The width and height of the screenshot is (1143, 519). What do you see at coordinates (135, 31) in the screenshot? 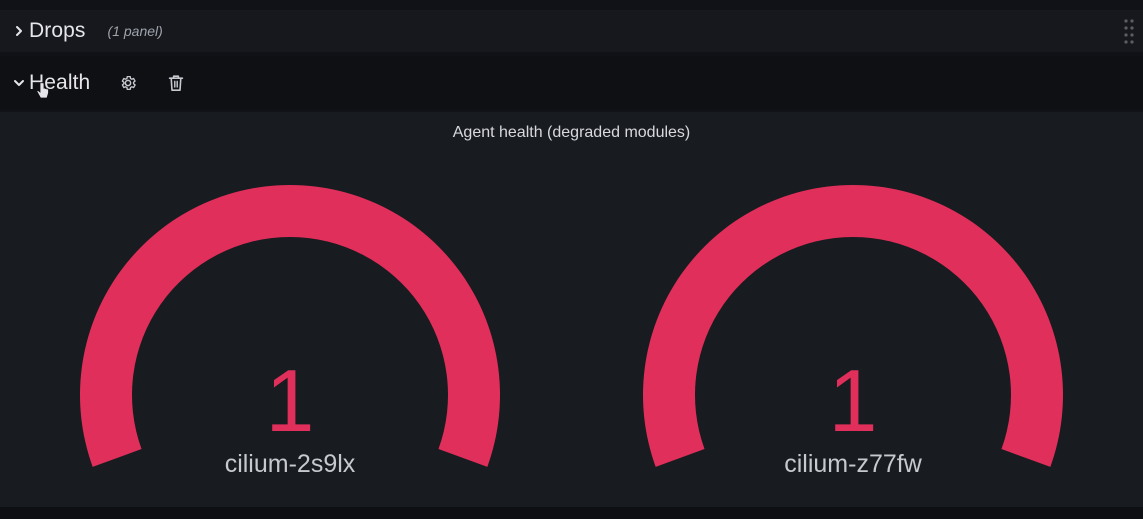
I see `row-panel-count: (1 panel)` at bounding box center [135, 31].